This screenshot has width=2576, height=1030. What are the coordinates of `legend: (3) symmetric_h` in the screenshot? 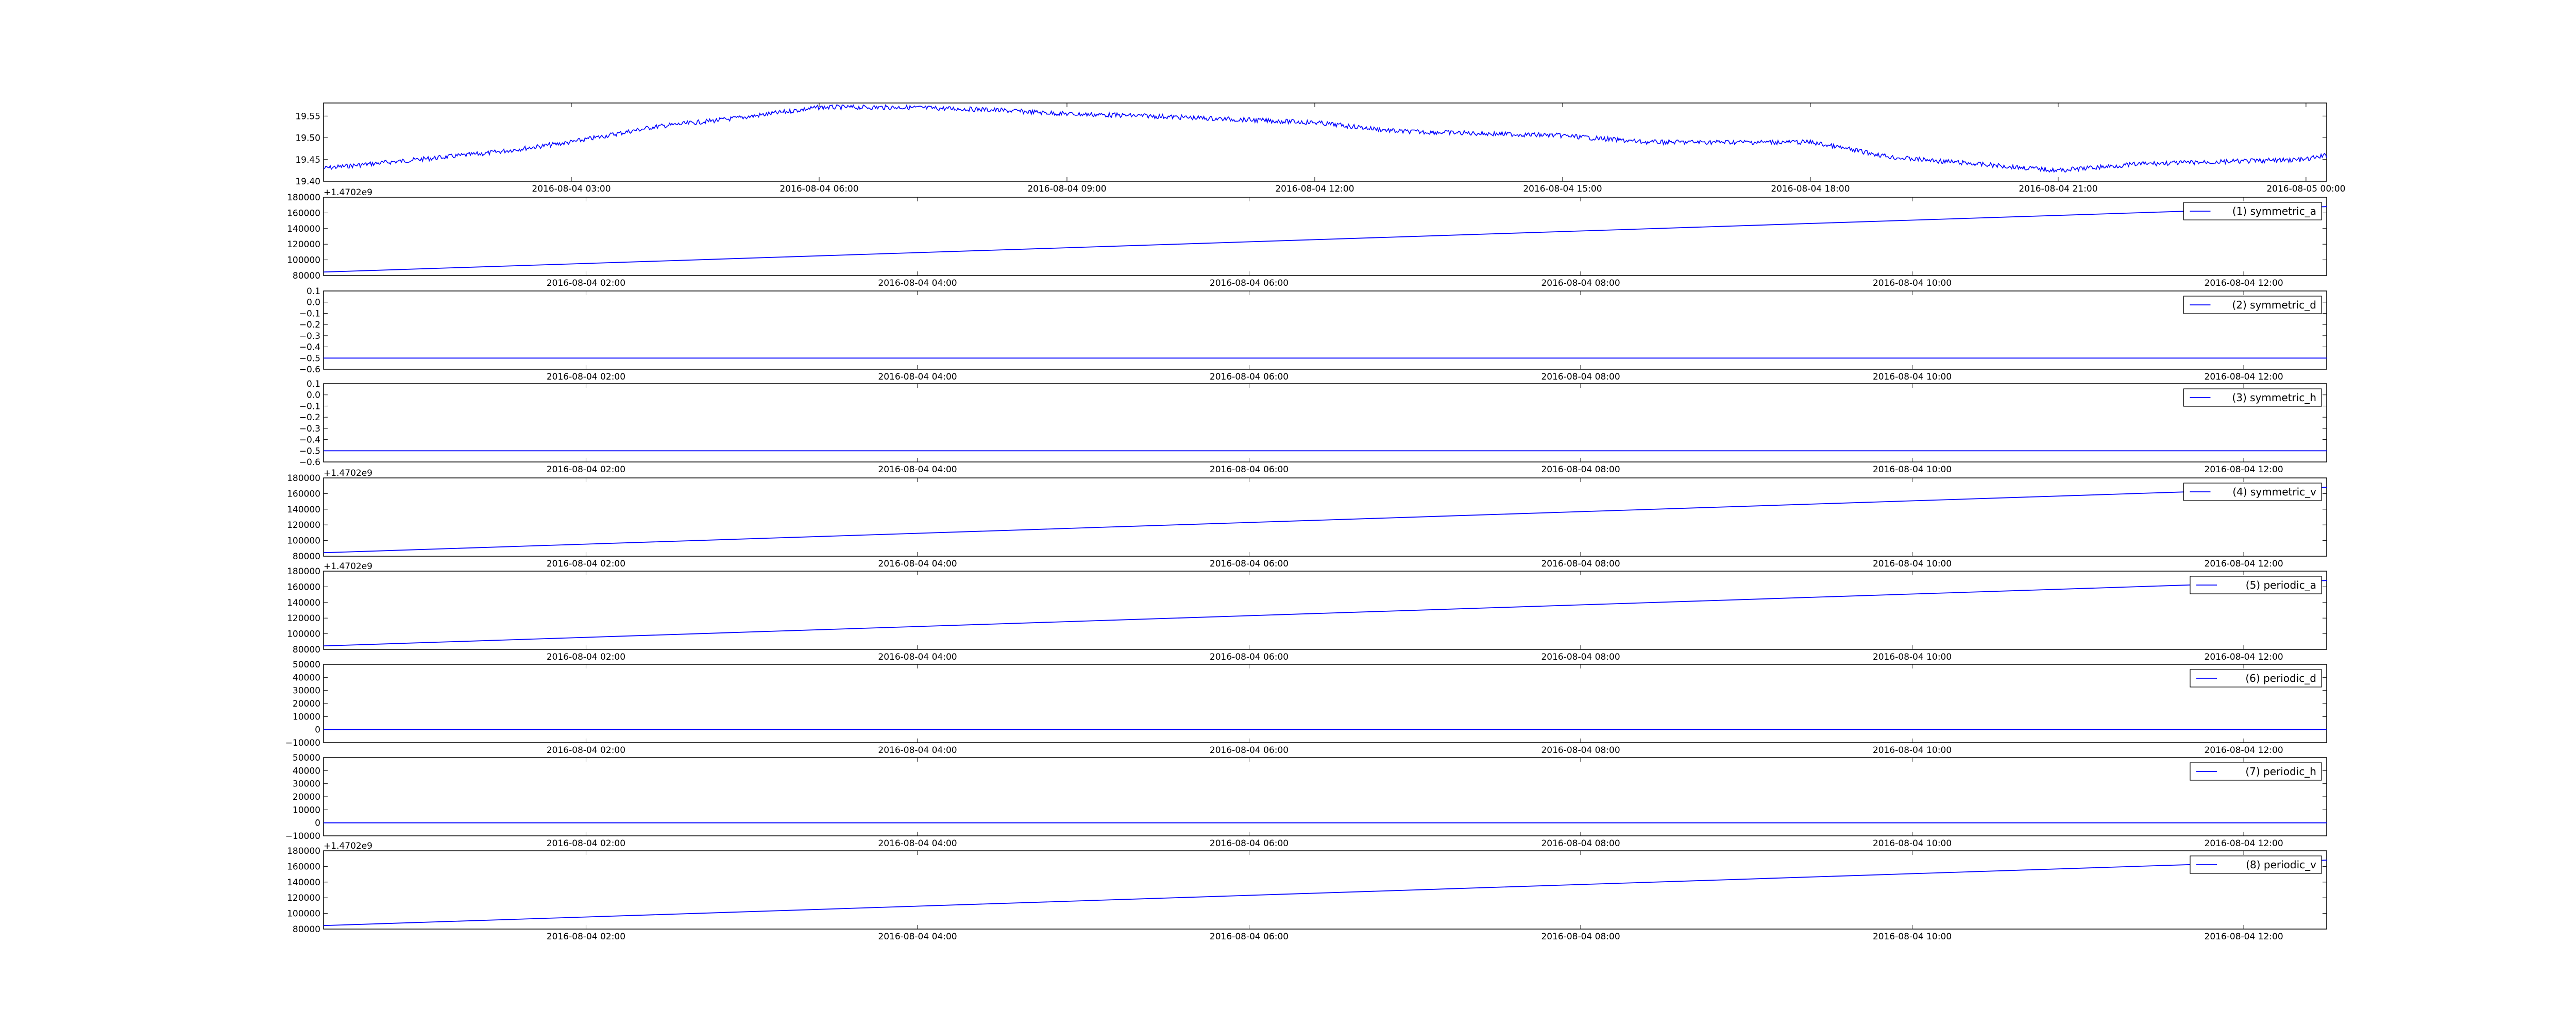 It's located at (2252, 398).